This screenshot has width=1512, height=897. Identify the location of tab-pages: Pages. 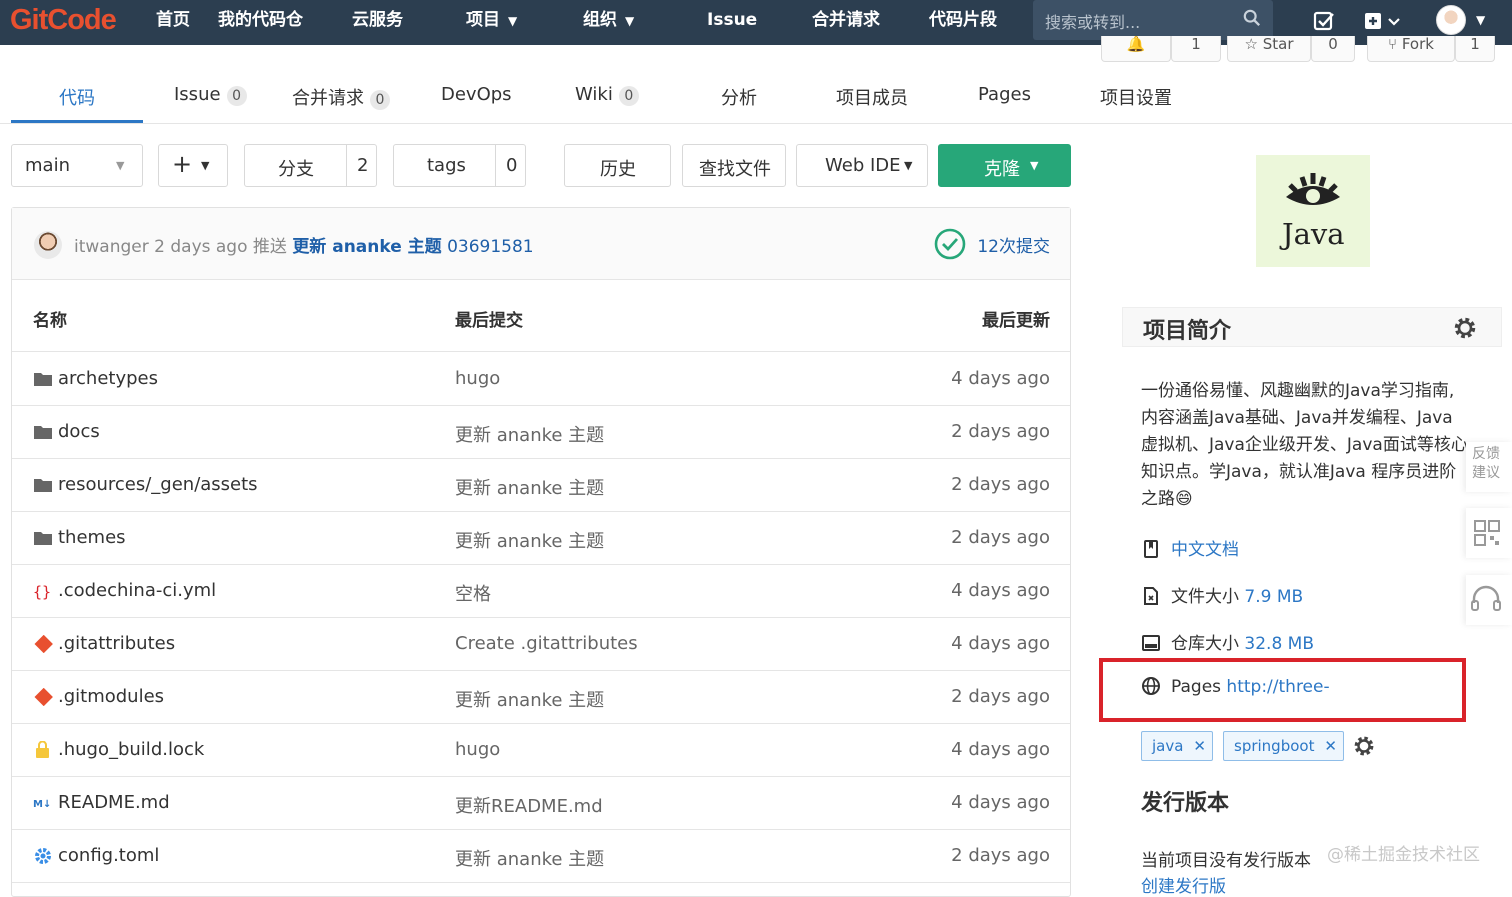
(1004, 94).